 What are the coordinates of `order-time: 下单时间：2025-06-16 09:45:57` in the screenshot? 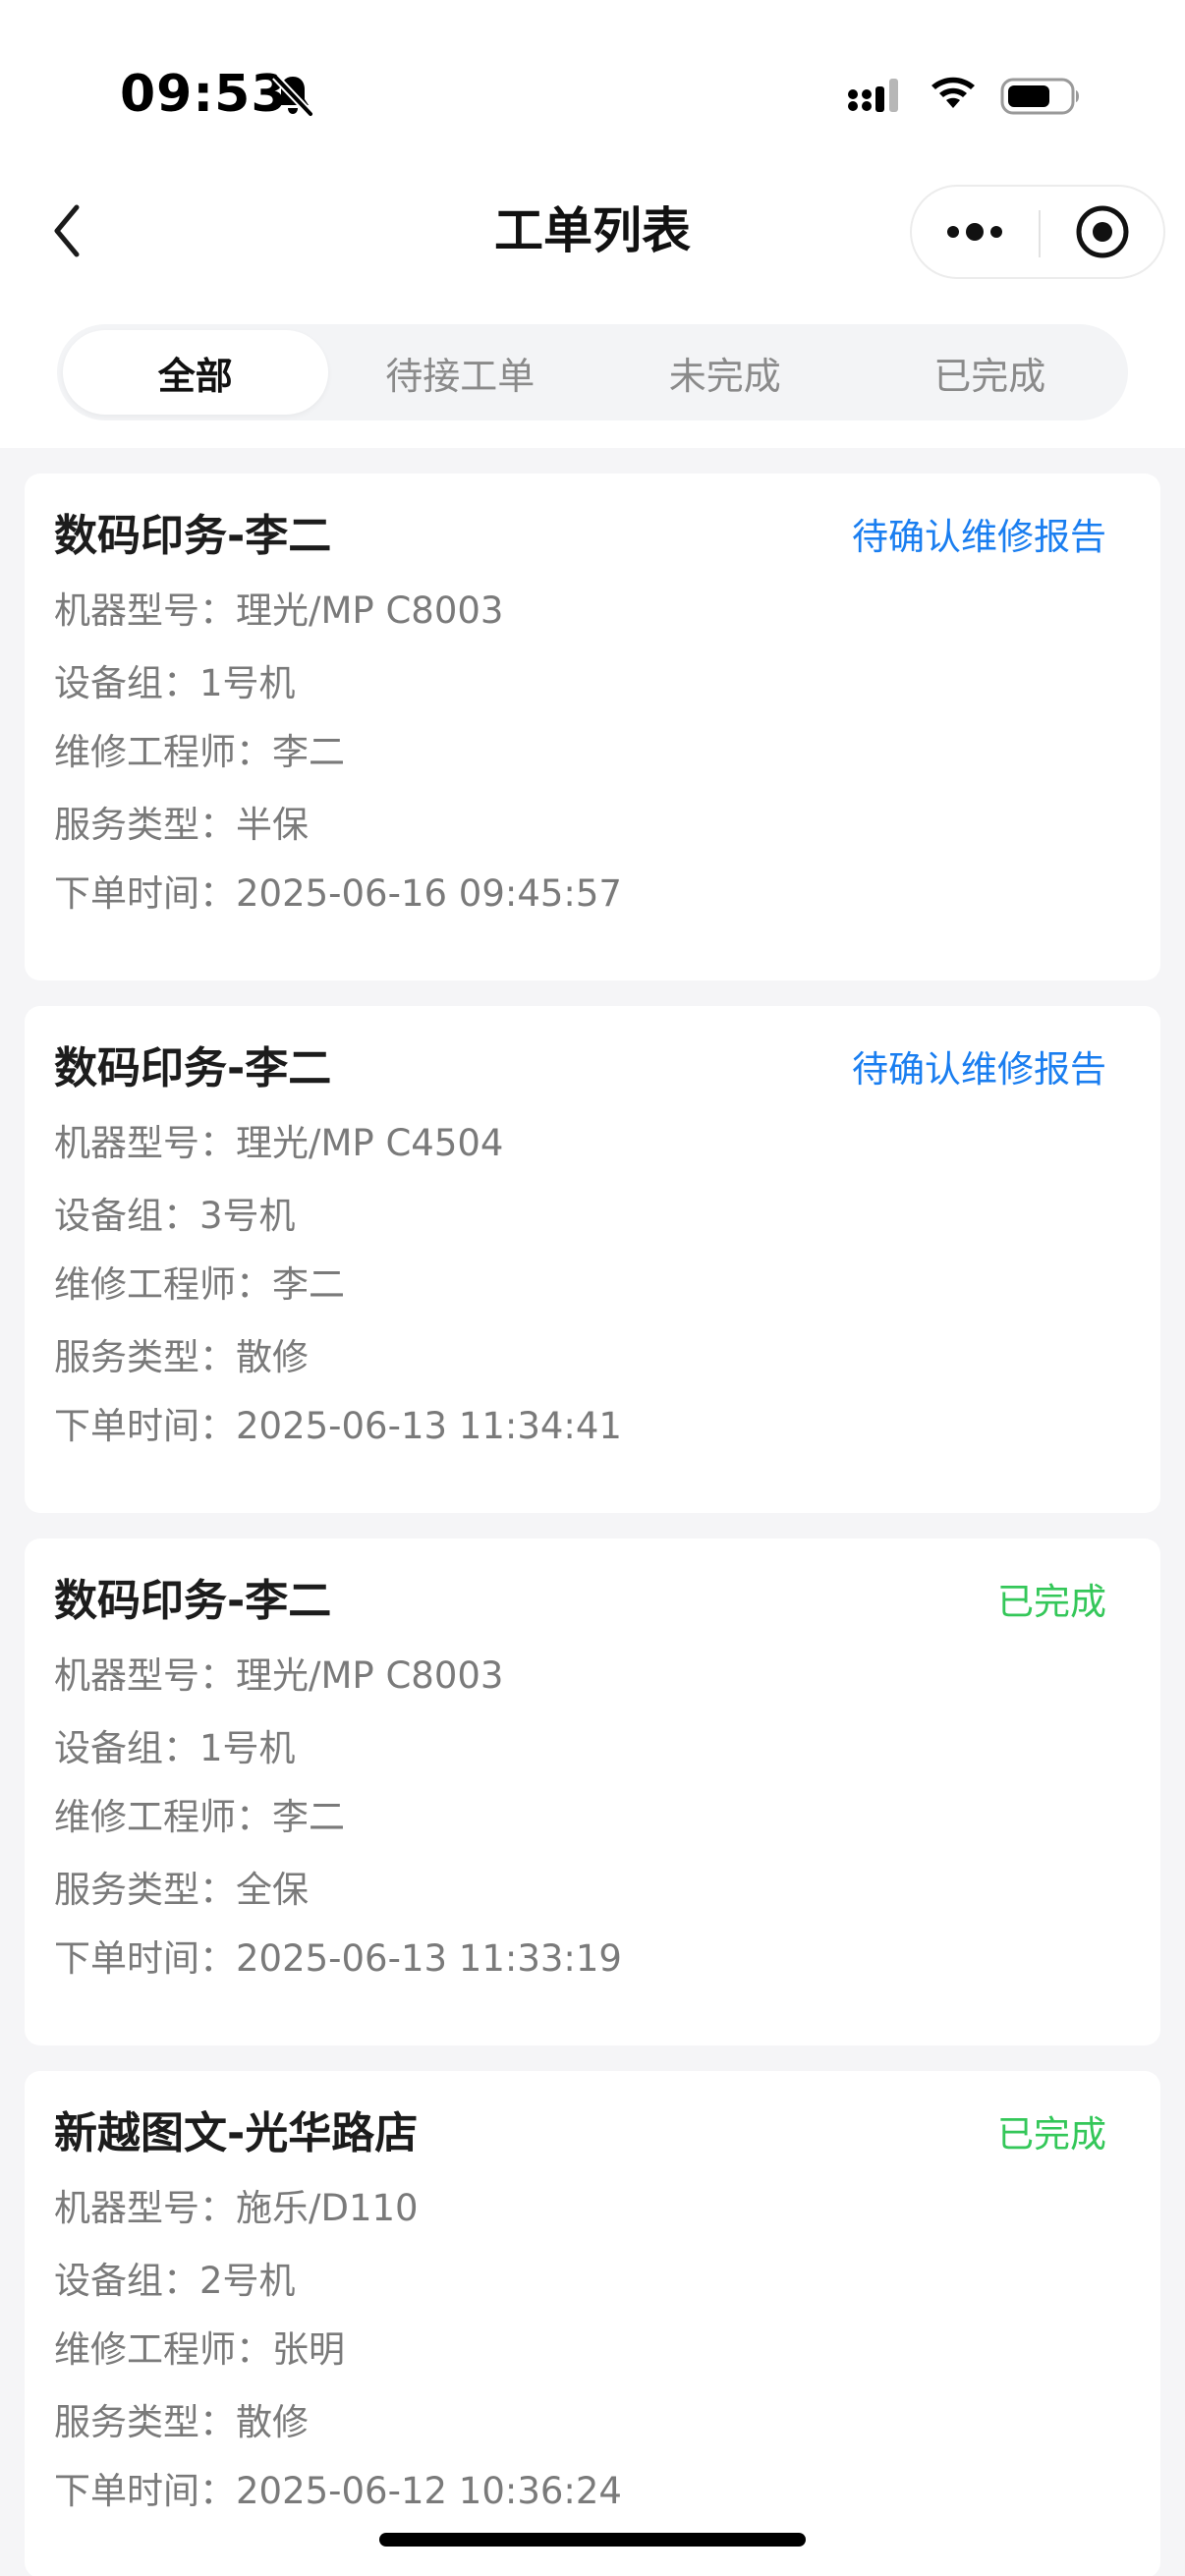 It's located at (338, 893).